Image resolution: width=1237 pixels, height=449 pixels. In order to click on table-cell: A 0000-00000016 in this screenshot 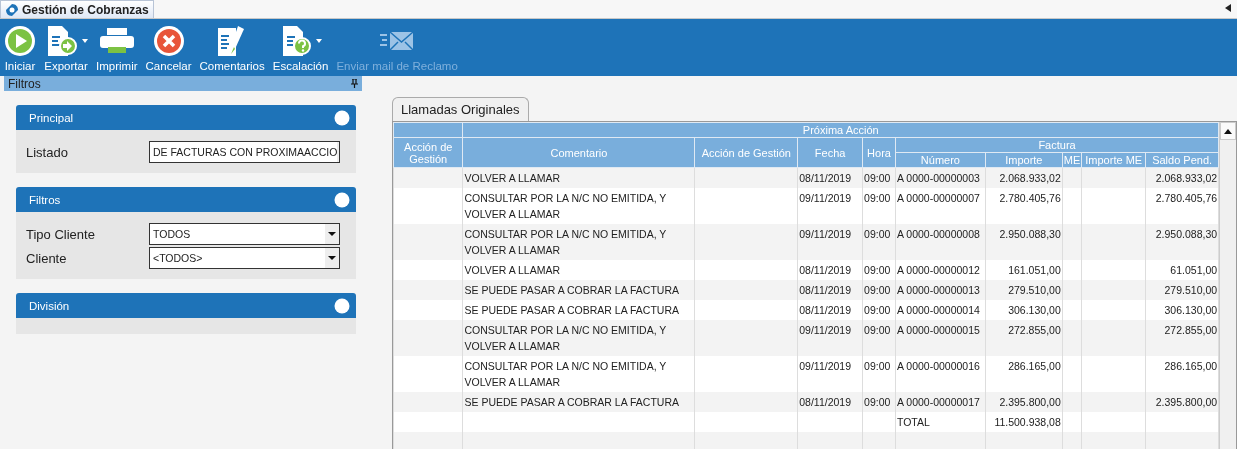, I will do `click(938, 366)`.